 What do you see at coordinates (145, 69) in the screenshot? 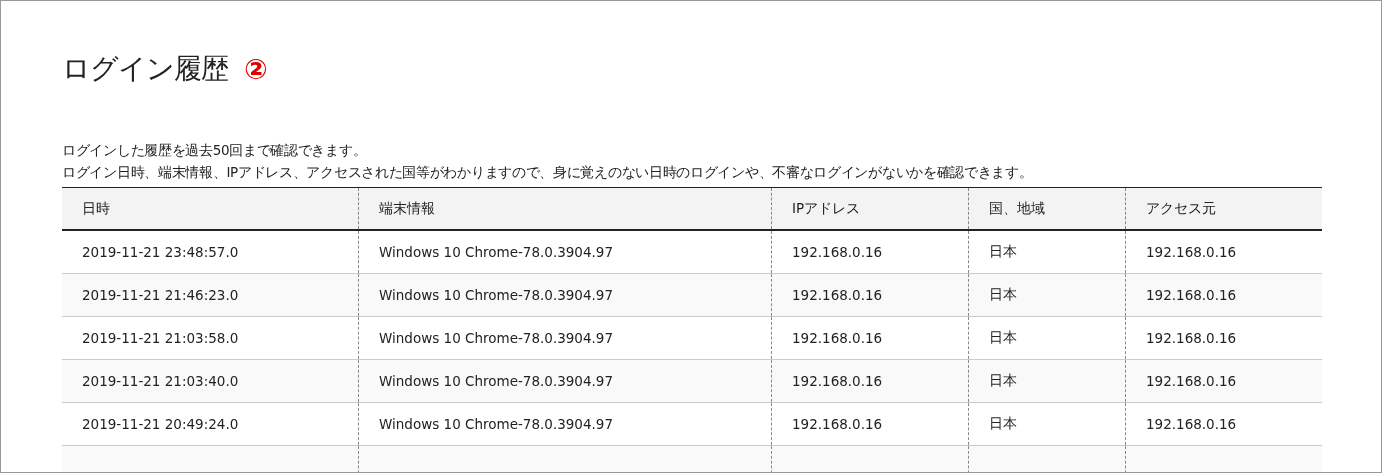
I see `page-title: ログイン履歴` at bounding box center [145, 69].